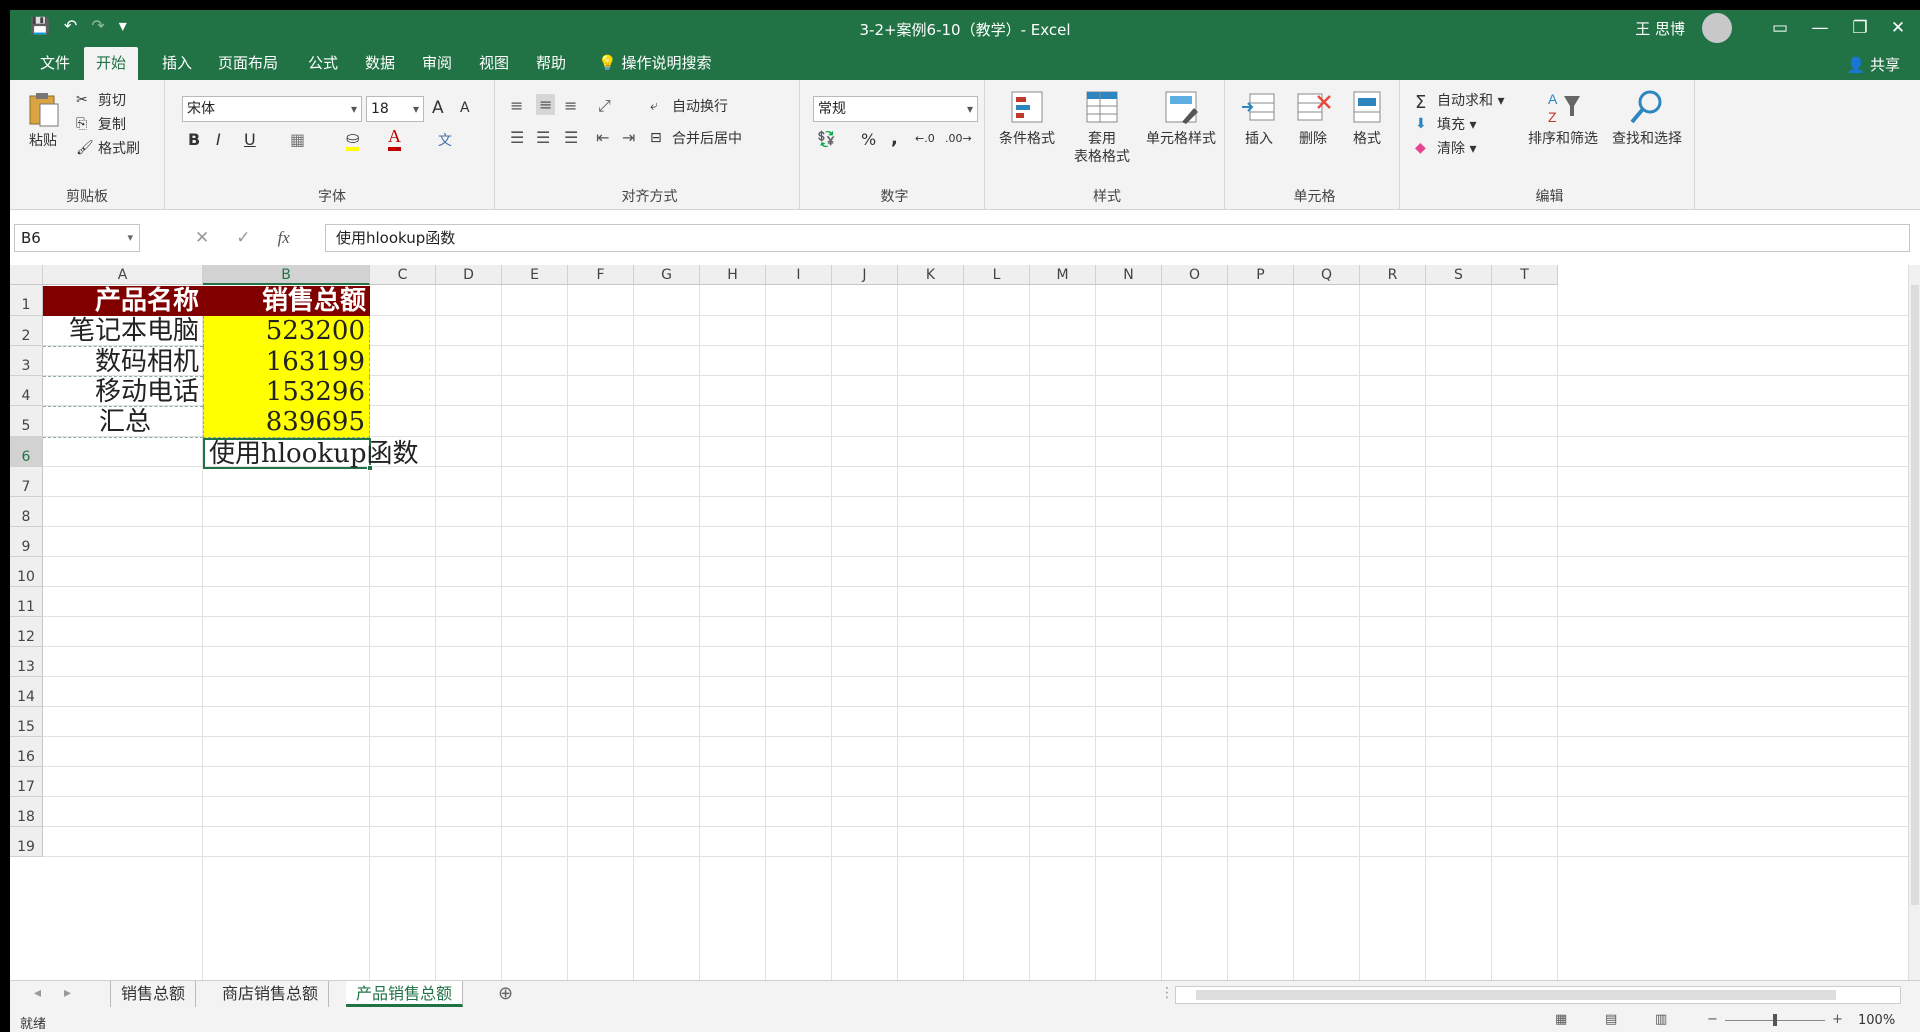 Image resolution: width=1920 pixels, height=1032 pixels. What do you see at coordinates (925, 138) in the screenshot?
I see `increase-decimal-icon: ←.0` at bounding box center [925, 138].